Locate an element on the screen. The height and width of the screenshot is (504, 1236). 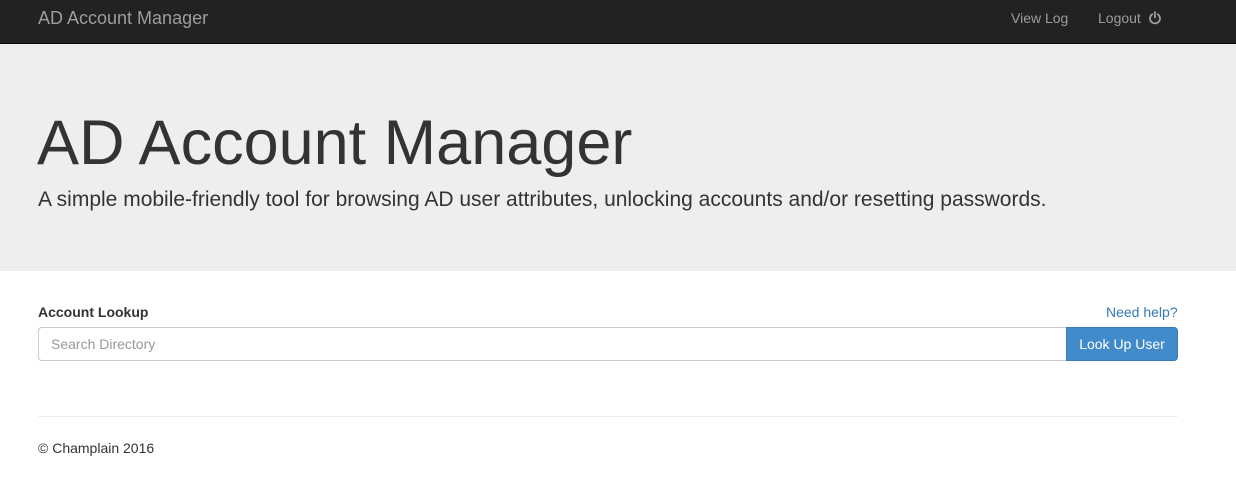
account-lookup-label: Account Lookup is located at coordinates (93, 312).